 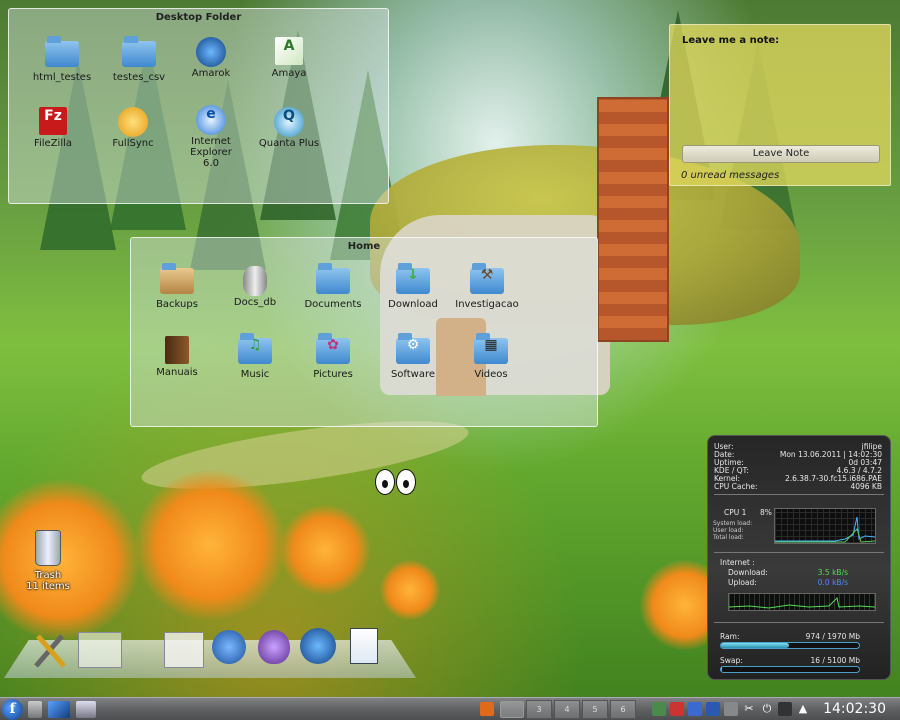 I want to click on taskbar: f 3 4 5 6 ✂ ⏻ ▲ 14:02:30, so click(x=450, y=708).